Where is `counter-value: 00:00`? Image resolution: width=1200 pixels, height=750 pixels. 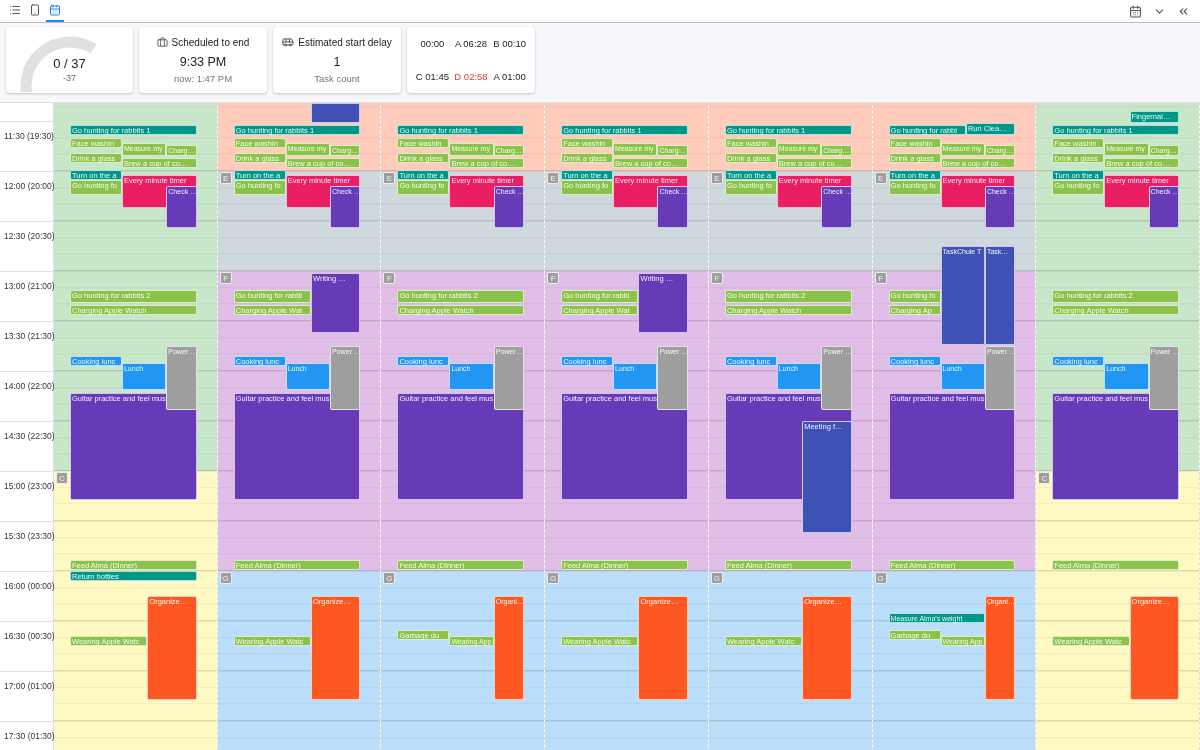 counter-value: 00:00 is located at coordinates (432, 43).